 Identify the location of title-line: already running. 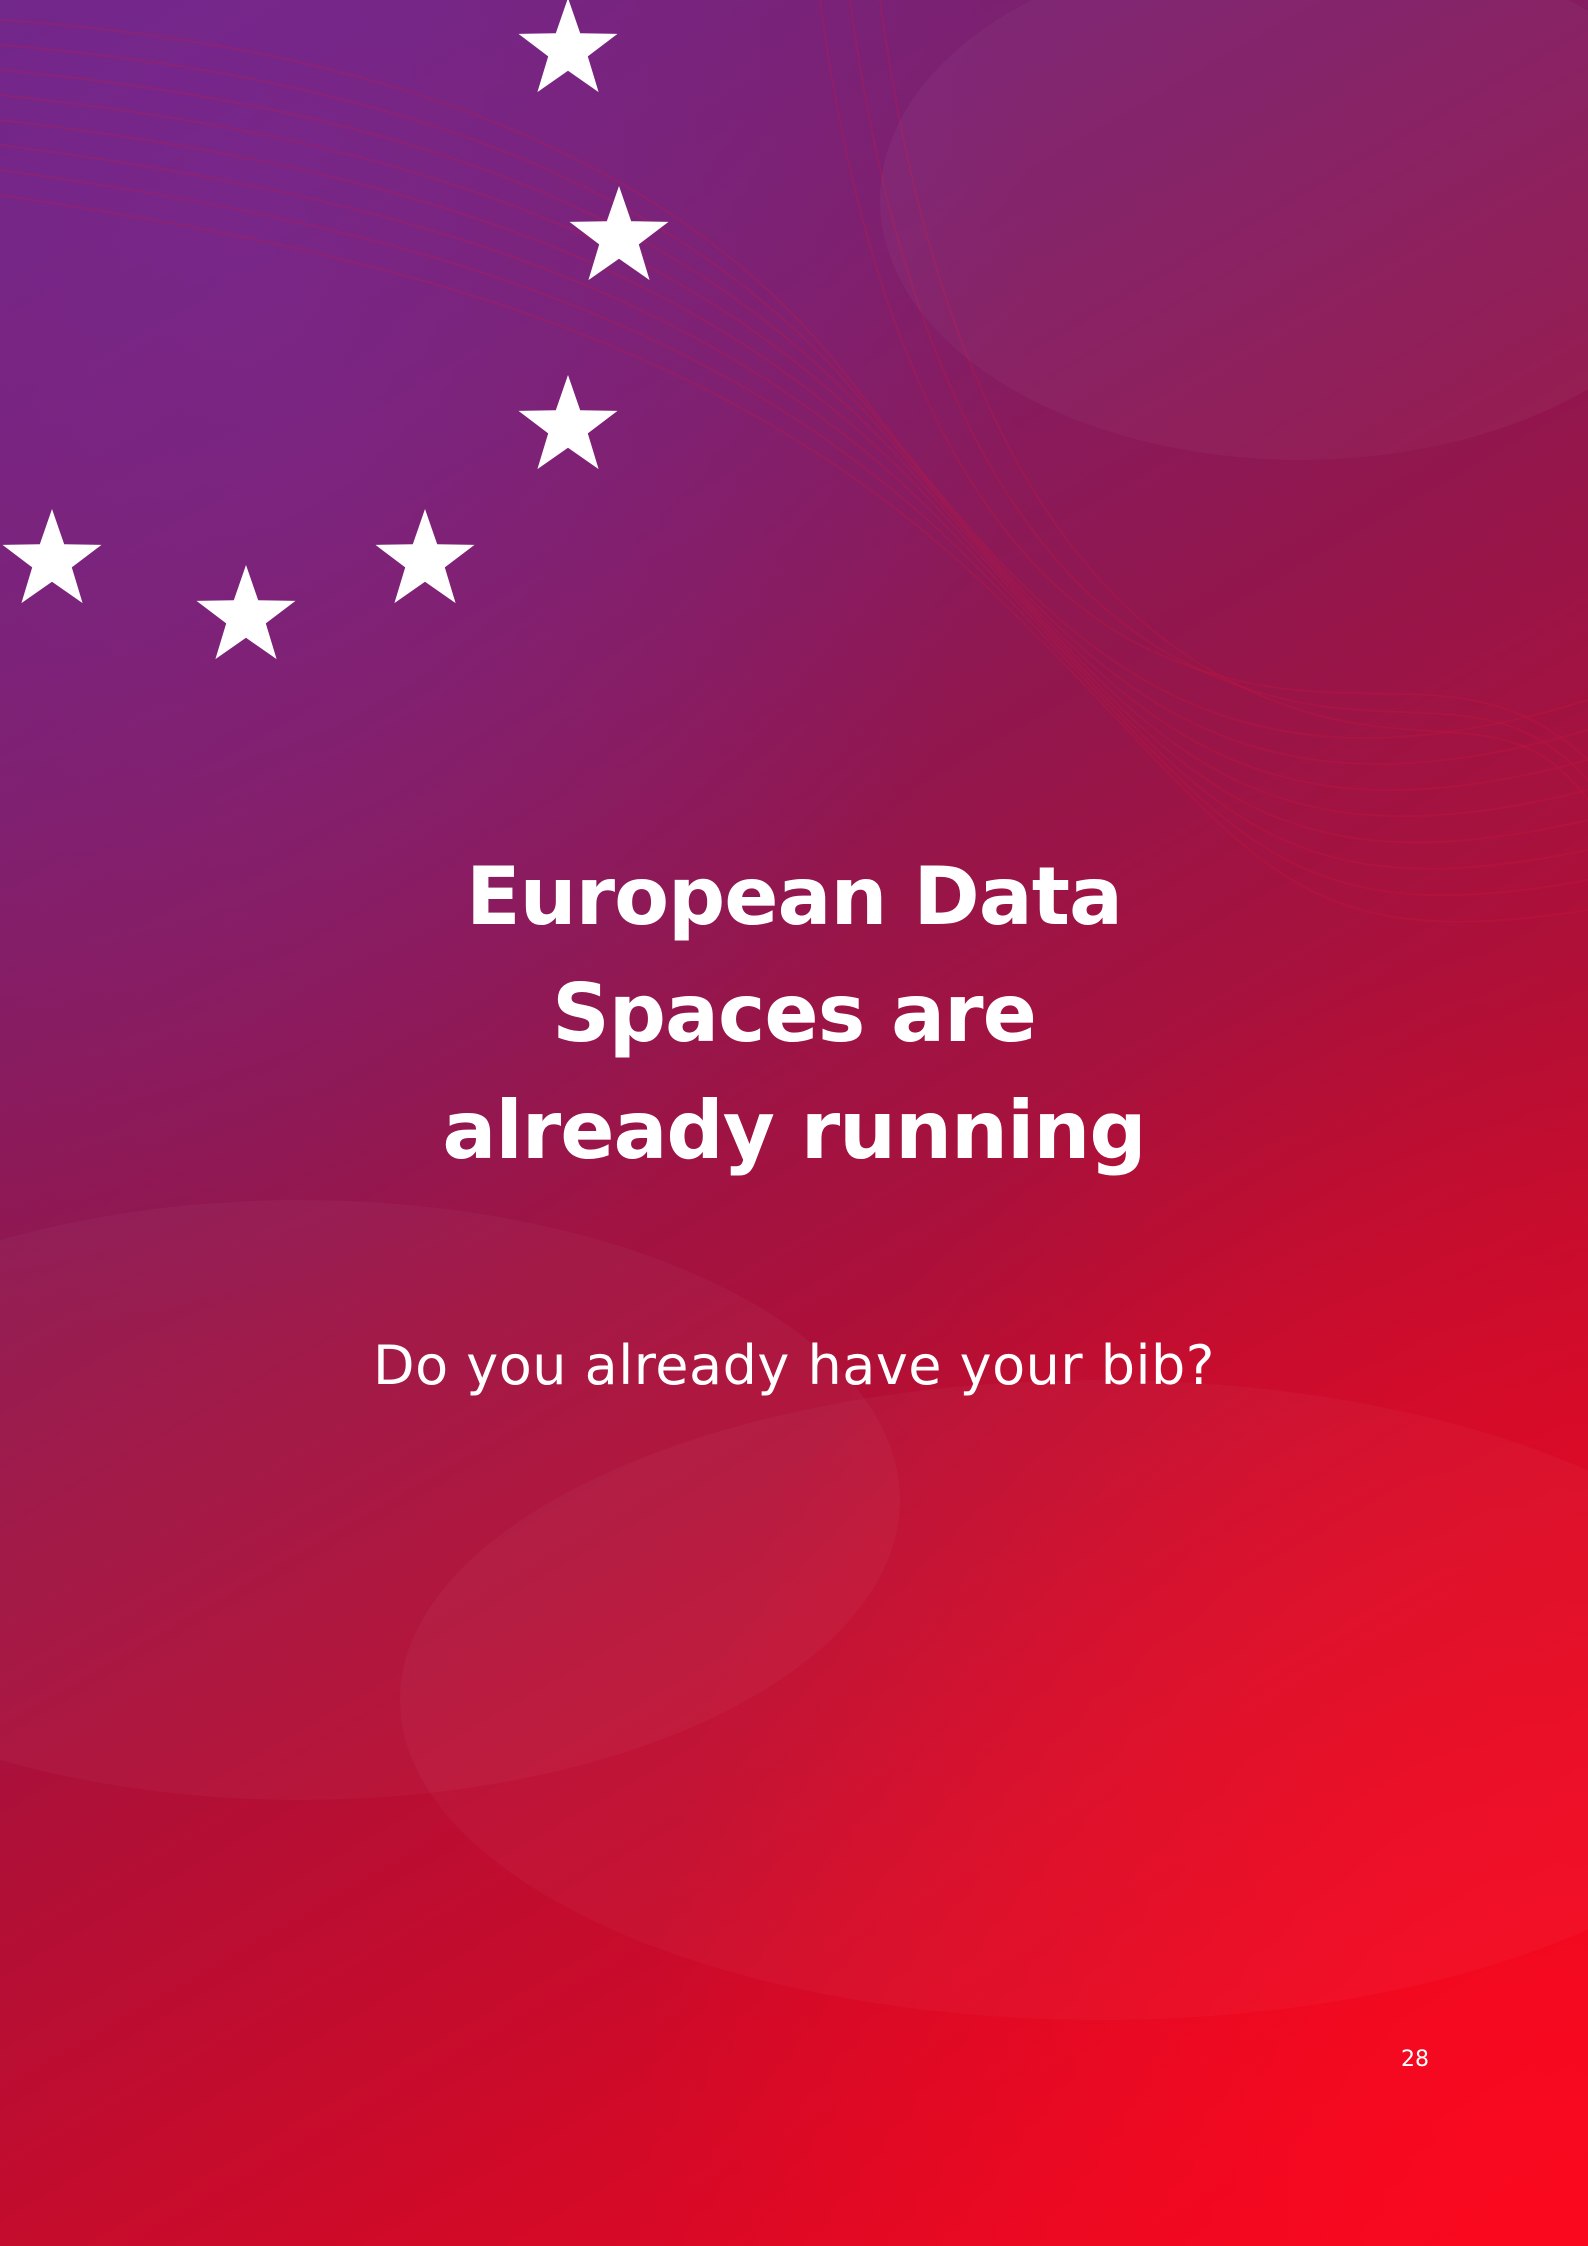
(794, 1130).